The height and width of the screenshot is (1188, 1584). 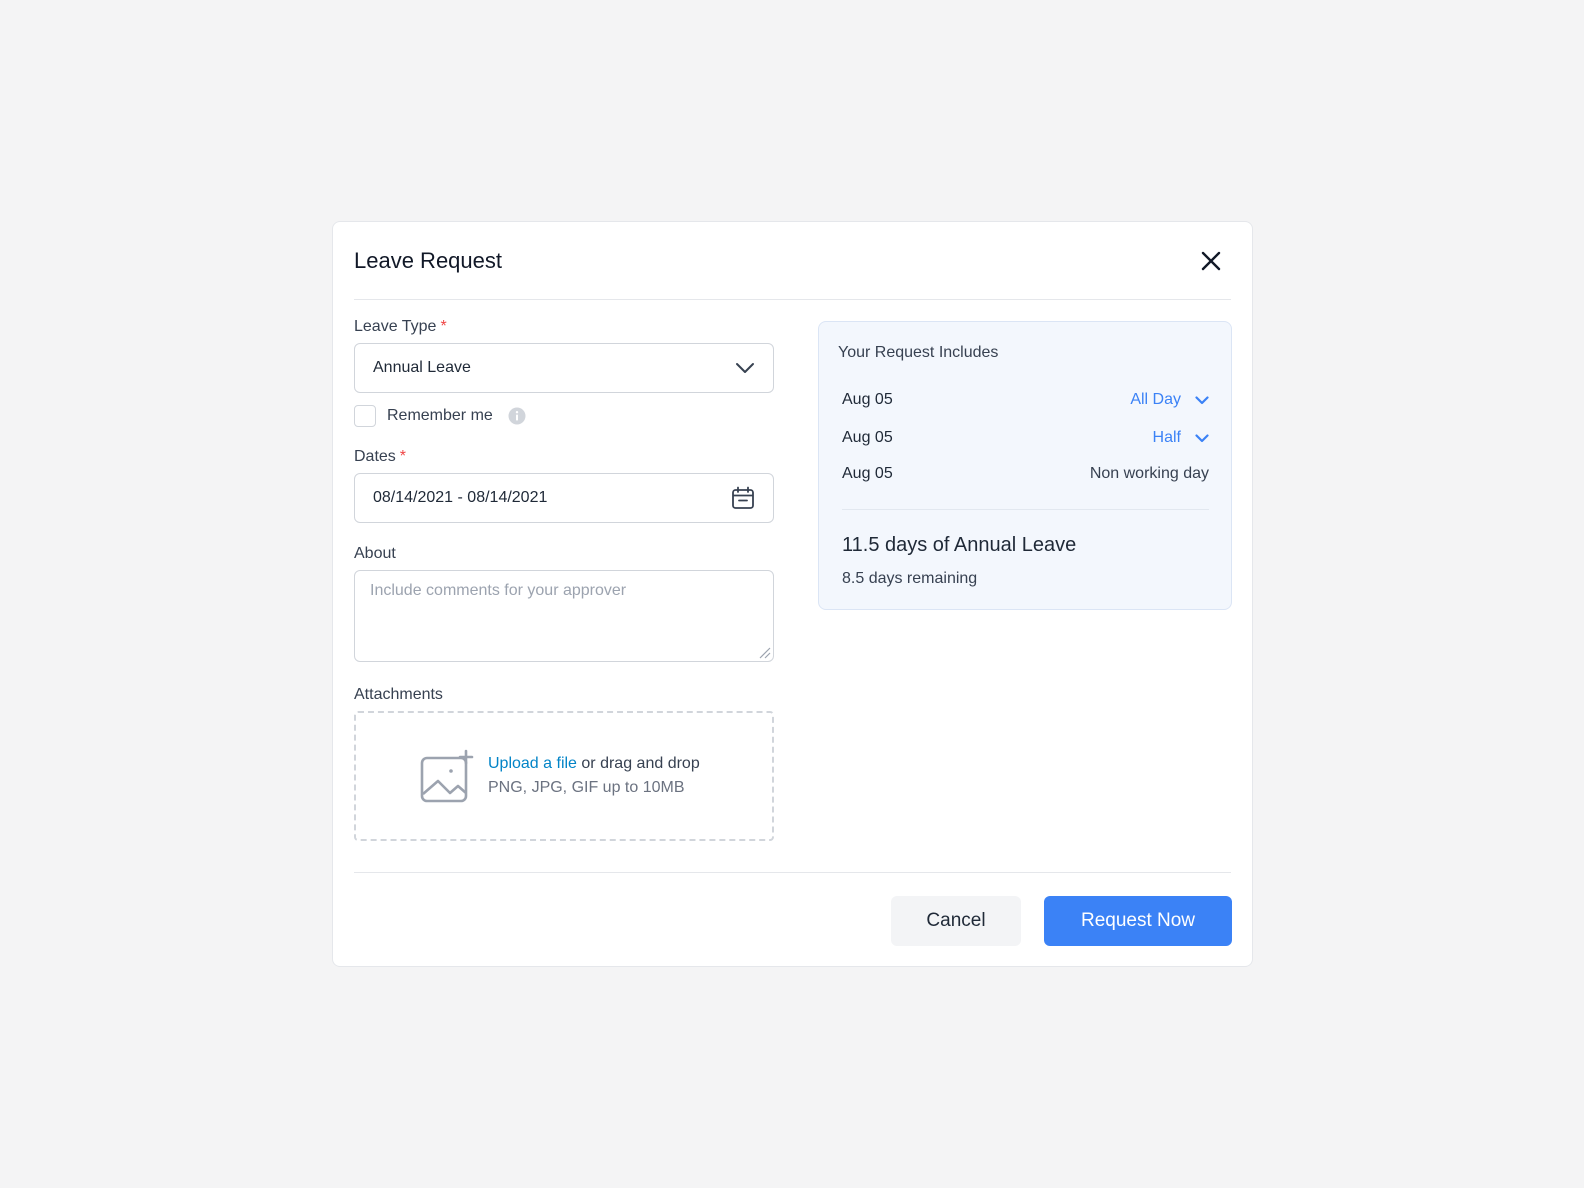 What do you see at coordinates (498, 590) in the screenshot?
I see `about-placeholder: Include comments for your approver` at bounding box center [498, 590].